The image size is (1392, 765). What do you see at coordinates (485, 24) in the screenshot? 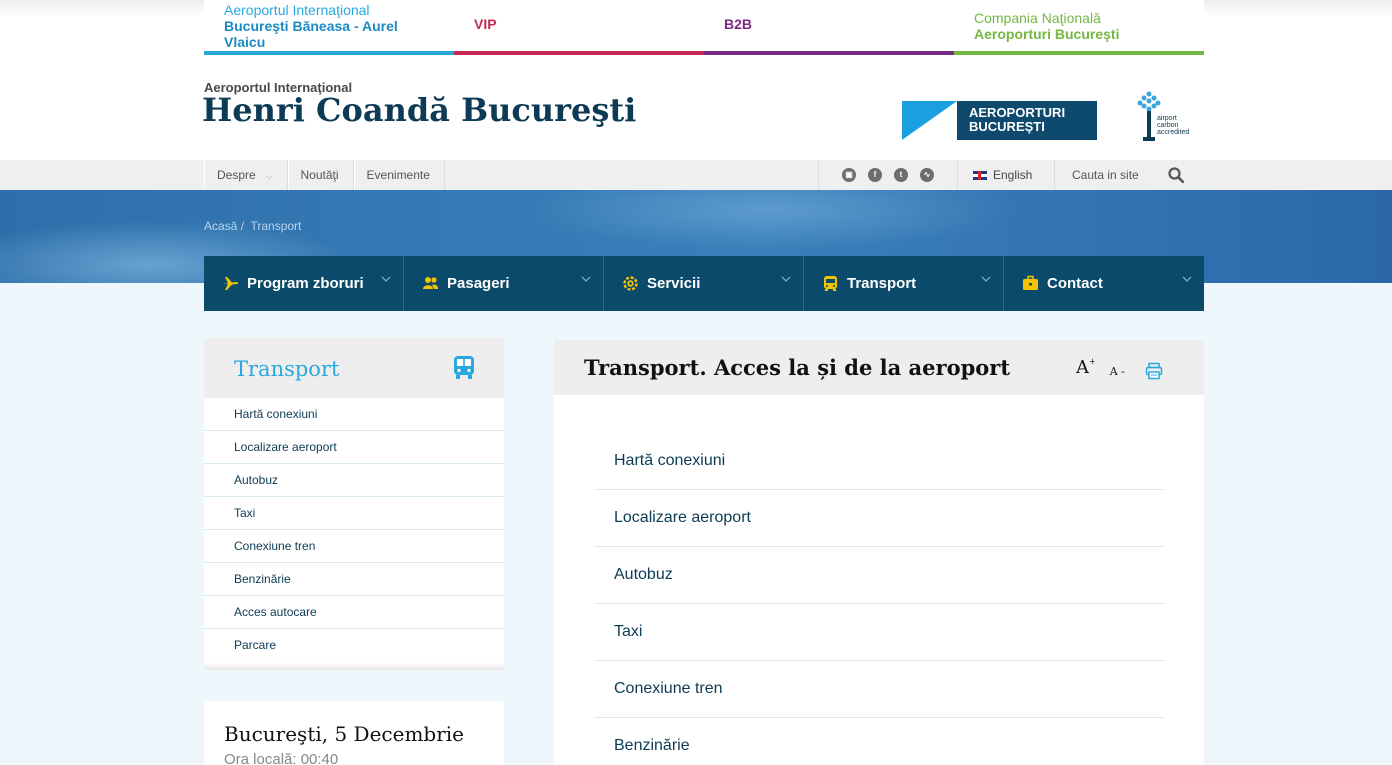
I see `tab-vip-label: VIP` at bounding box center [485, 24].